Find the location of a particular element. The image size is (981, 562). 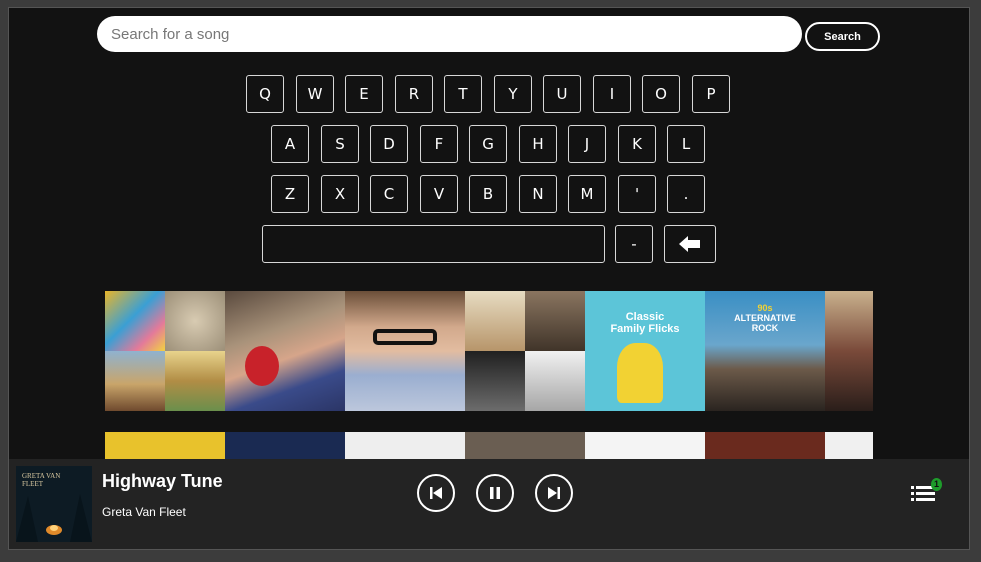

key-c: C is located at coordinates (389, 194).